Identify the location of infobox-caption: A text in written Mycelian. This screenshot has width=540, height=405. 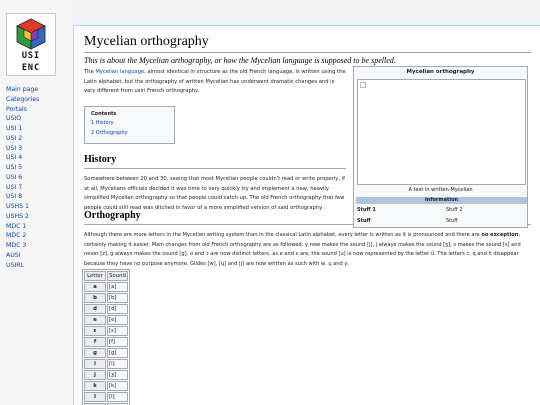
(440, 190).